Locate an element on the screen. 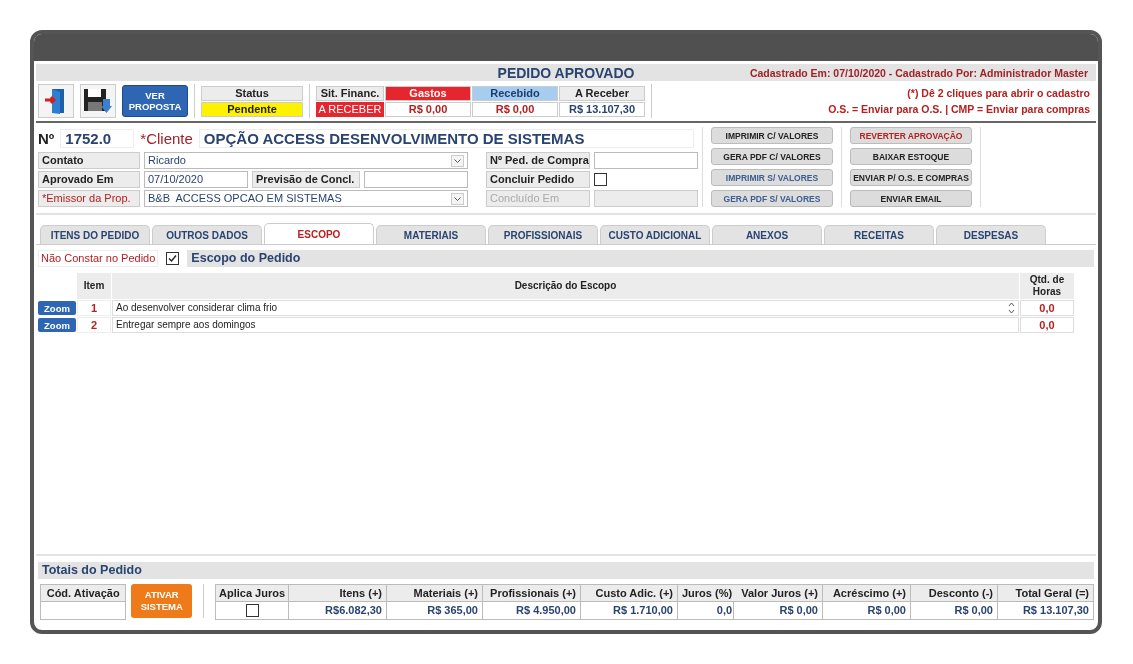 Image resolution: width=1133 pixels, height=664 pixels. client-name: OPÇÃO ACCESS DESENVOLVIMENTO DE SISTEMAS is located at coordinates (446, 138).